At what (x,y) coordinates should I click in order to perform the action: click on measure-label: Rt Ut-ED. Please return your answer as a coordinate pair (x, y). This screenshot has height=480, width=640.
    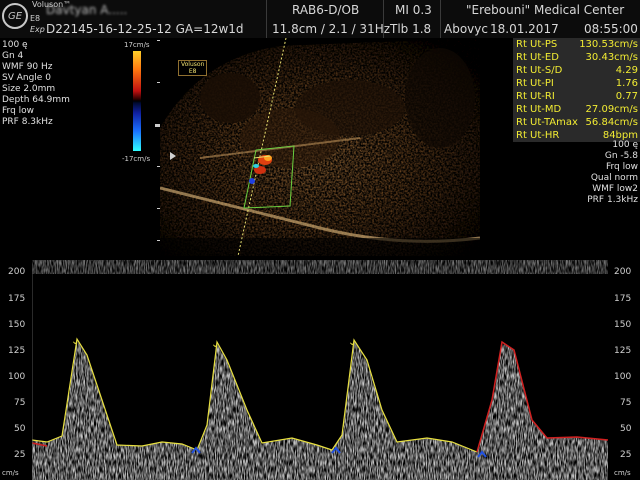
    Looking at the image, I should click on (537, 57).